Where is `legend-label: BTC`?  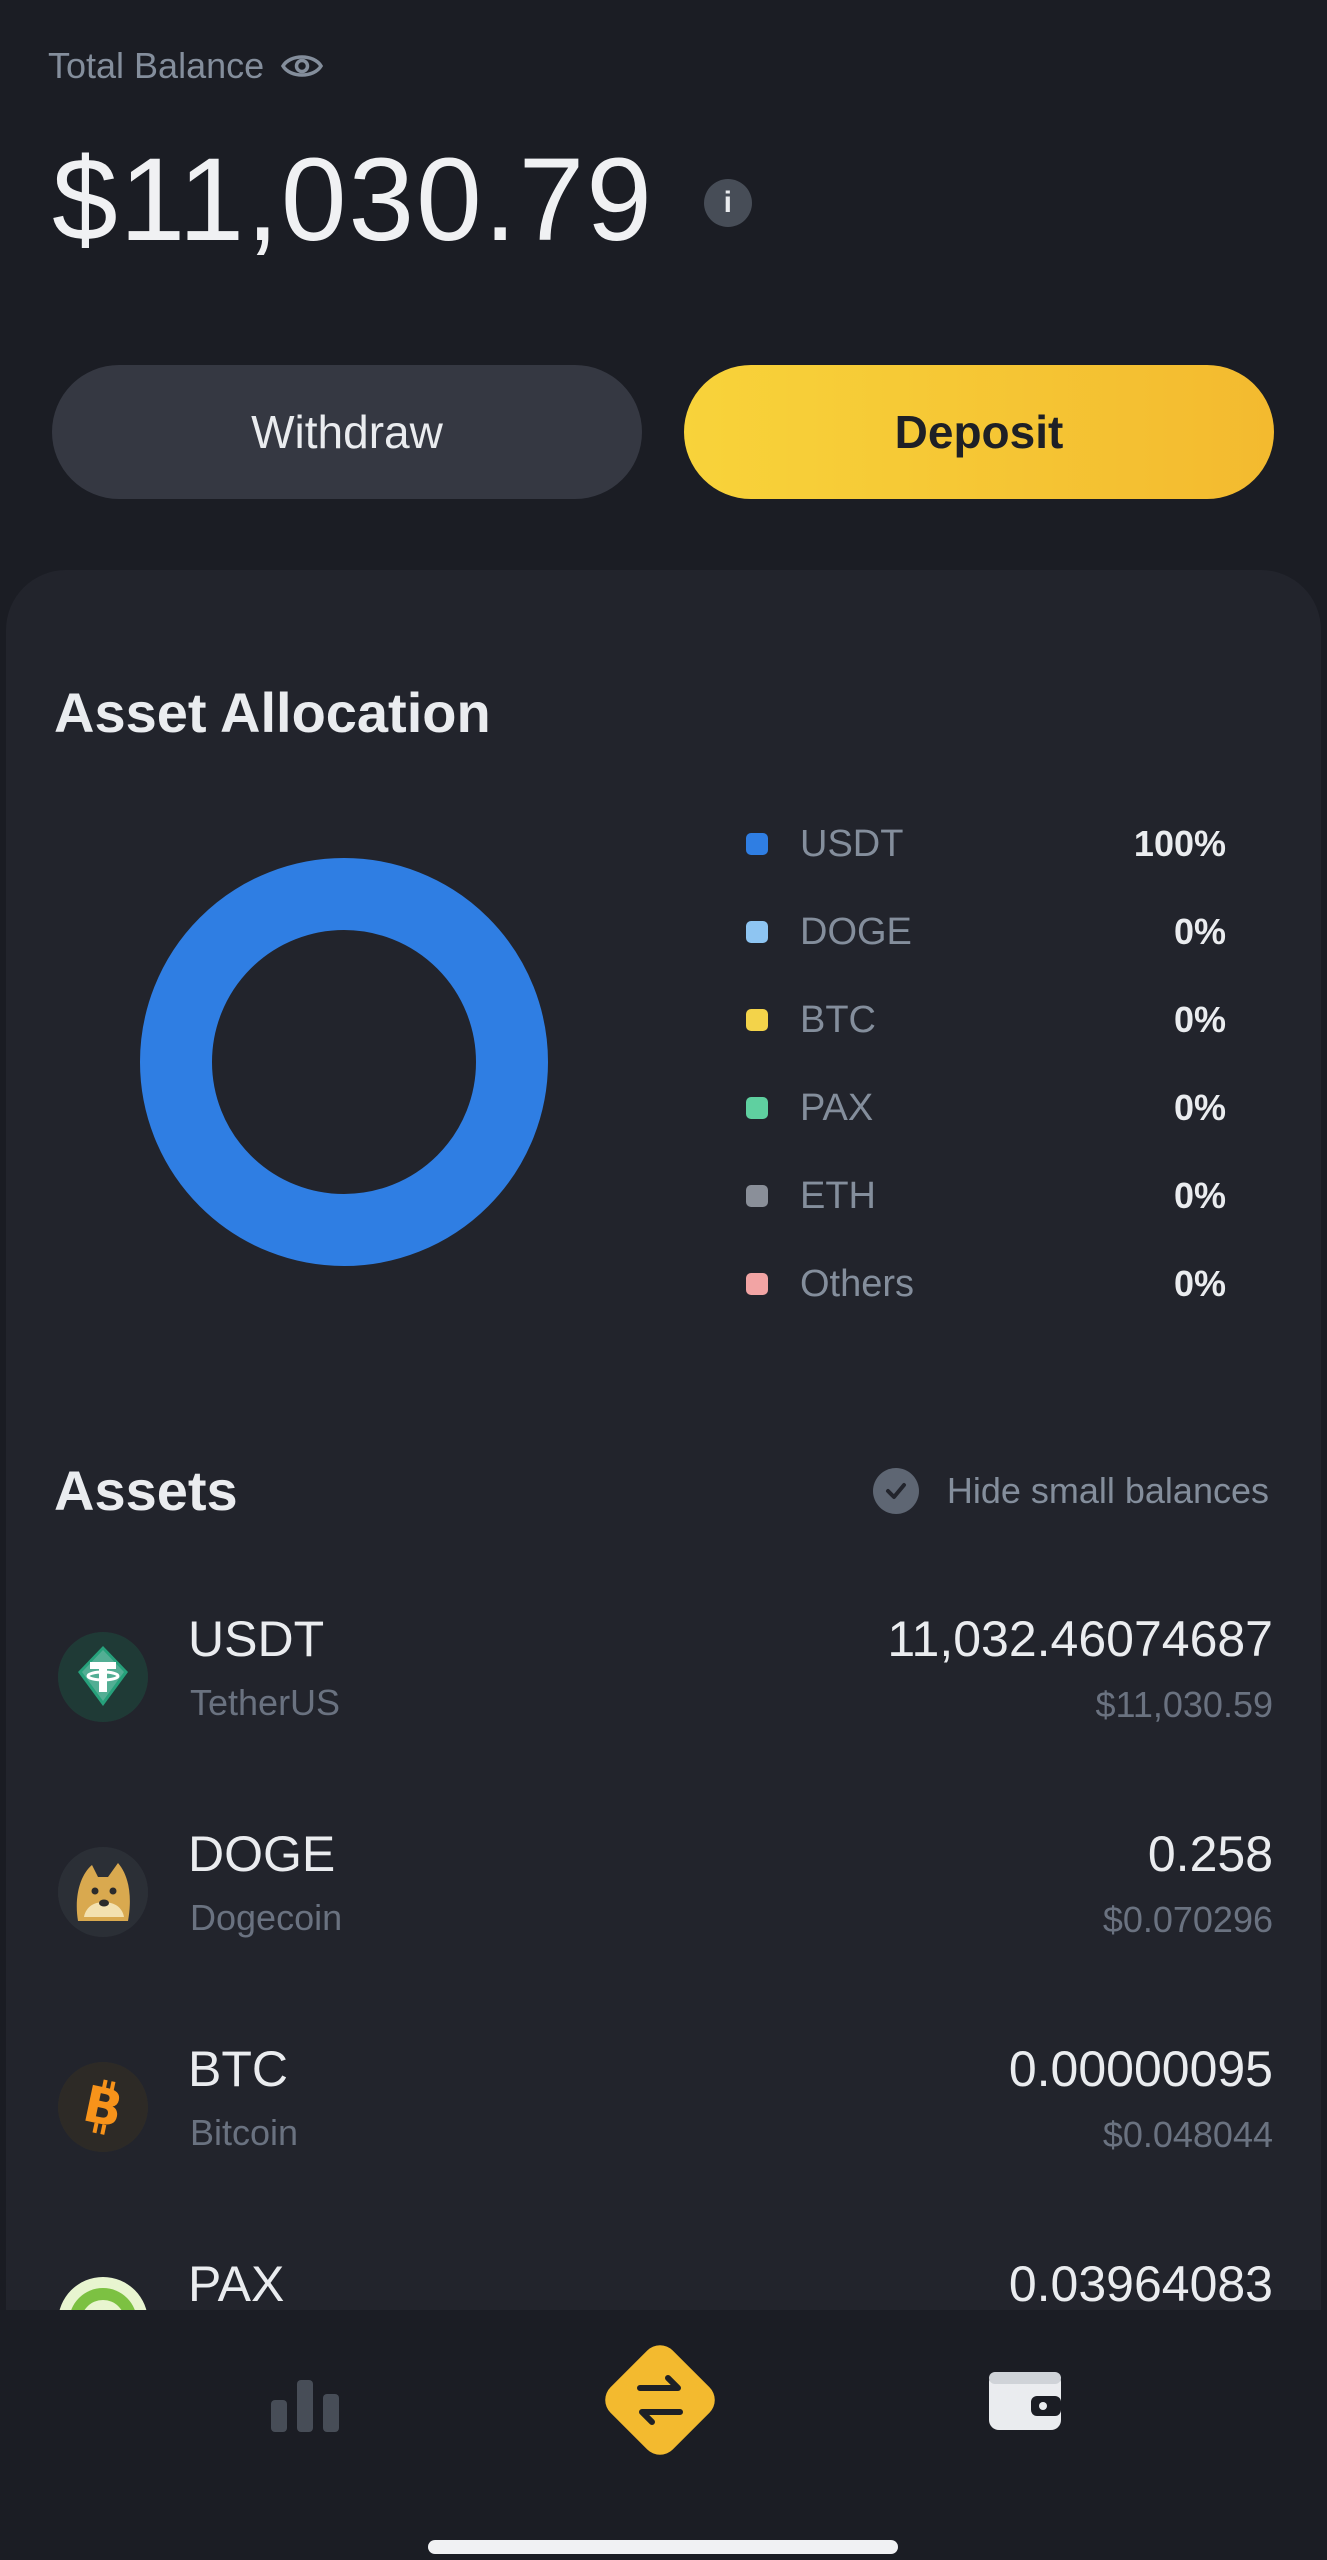
legend-label: BTC is located at coordinates (838, 1019).